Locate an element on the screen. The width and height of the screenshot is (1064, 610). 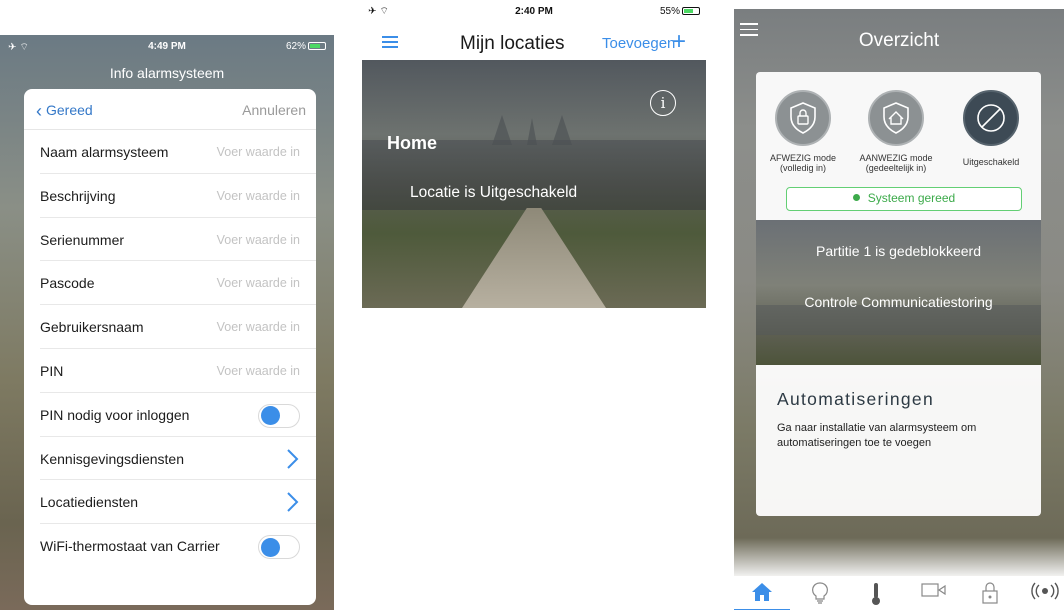
pin-login-row: PIN nodig voor inloggen is located at coordinates (178, 415).